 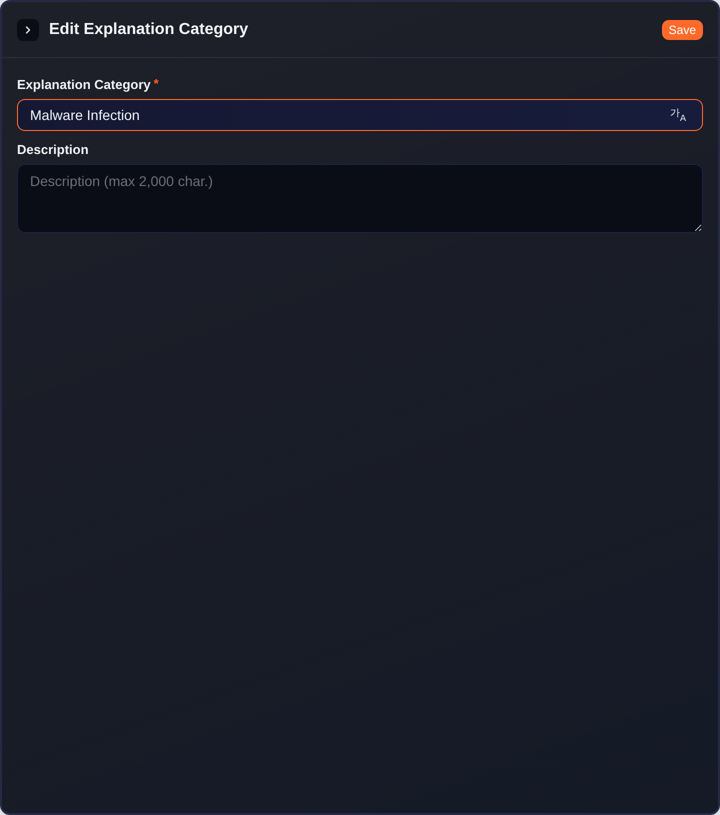 What do you see at coordinates (84, 85) in the screenshot?
I see `field-label: Explanation Category` at bounding box center [84, 85].